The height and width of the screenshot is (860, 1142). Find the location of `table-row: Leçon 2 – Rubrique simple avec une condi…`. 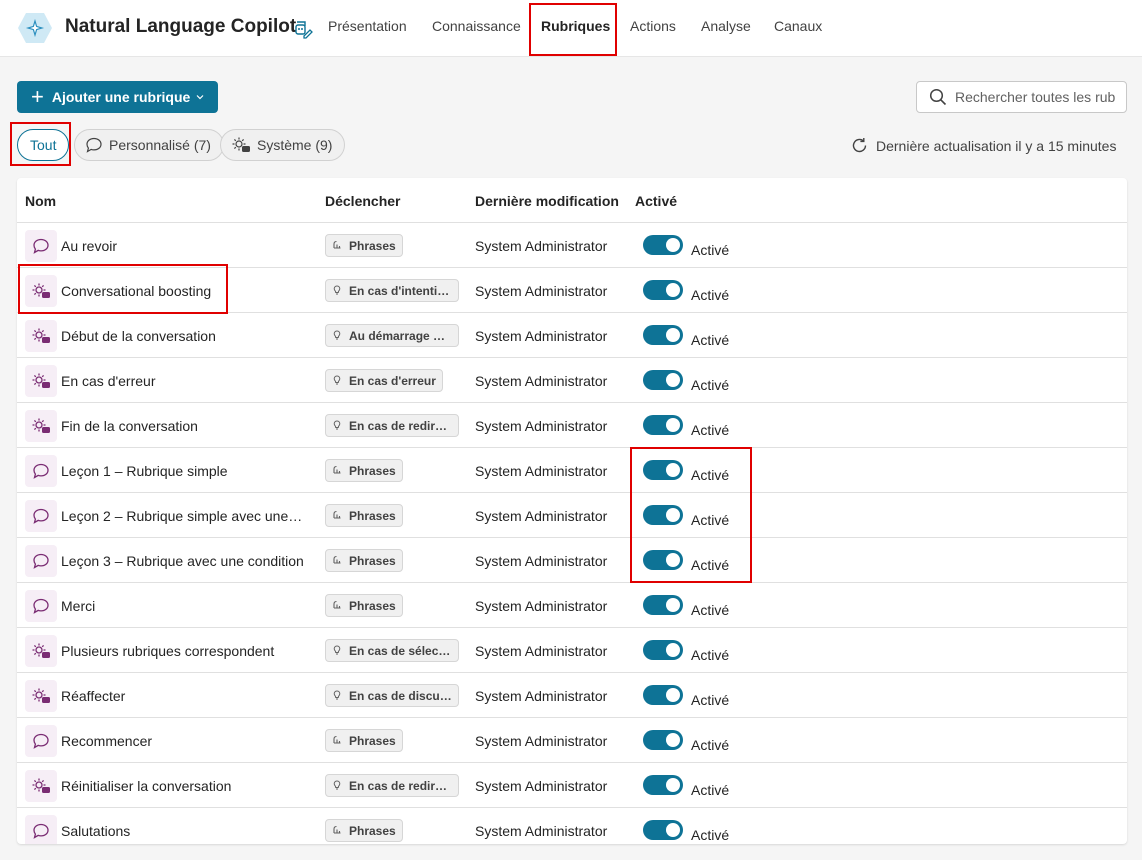

table-row: Leçon 2 – Rubrique simple avec une condi… is located at coordinates (572, 515).